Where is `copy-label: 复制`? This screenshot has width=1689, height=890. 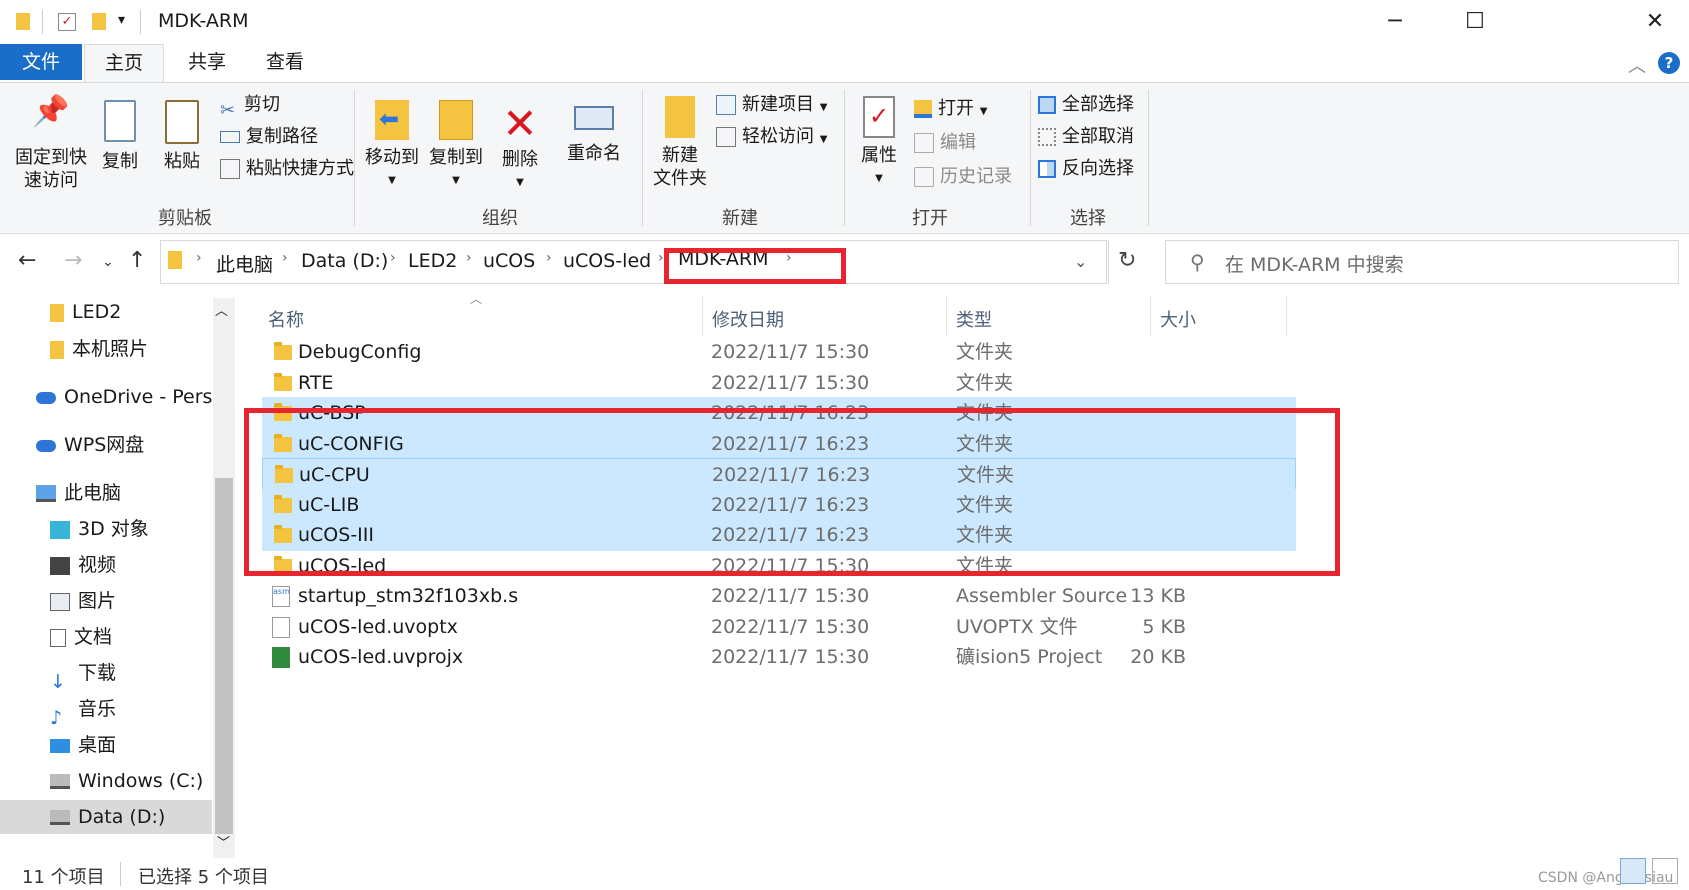
copy-label: 复制 is located at coordinates (120, 161).